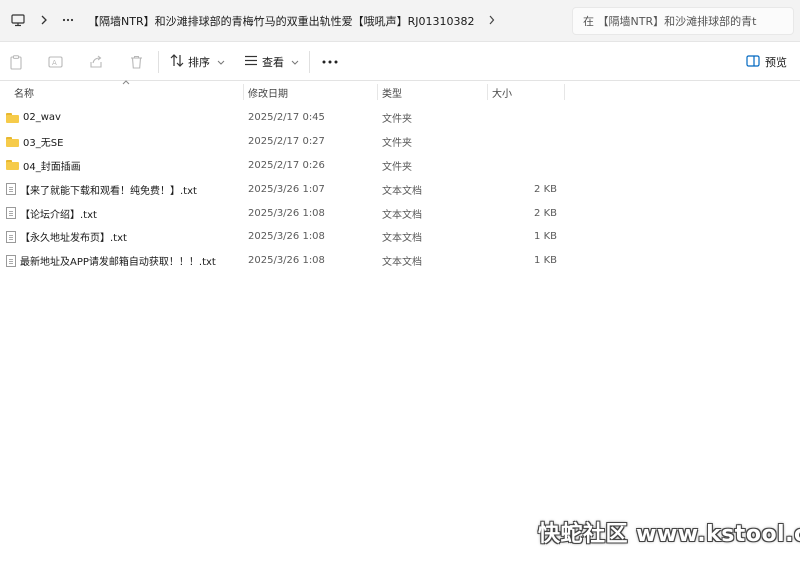 The width and height of the screenshot is (800, 580). What do you see at coordinates (286, 165) in the screenshot?
I see `file-date: 2025/2/17 0:26` at bounding box center [286, 165].